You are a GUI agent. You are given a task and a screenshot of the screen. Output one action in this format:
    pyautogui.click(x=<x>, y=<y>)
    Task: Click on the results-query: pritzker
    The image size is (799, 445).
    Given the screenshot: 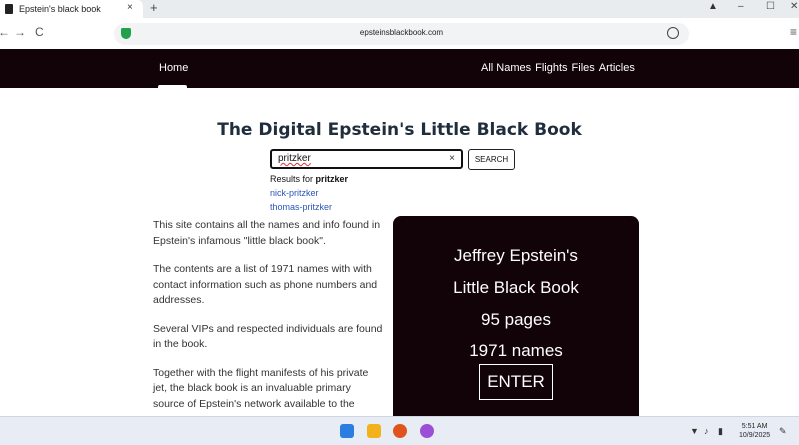 What is the action you would take?
    pyautogui.click(x=332, y=179)
    